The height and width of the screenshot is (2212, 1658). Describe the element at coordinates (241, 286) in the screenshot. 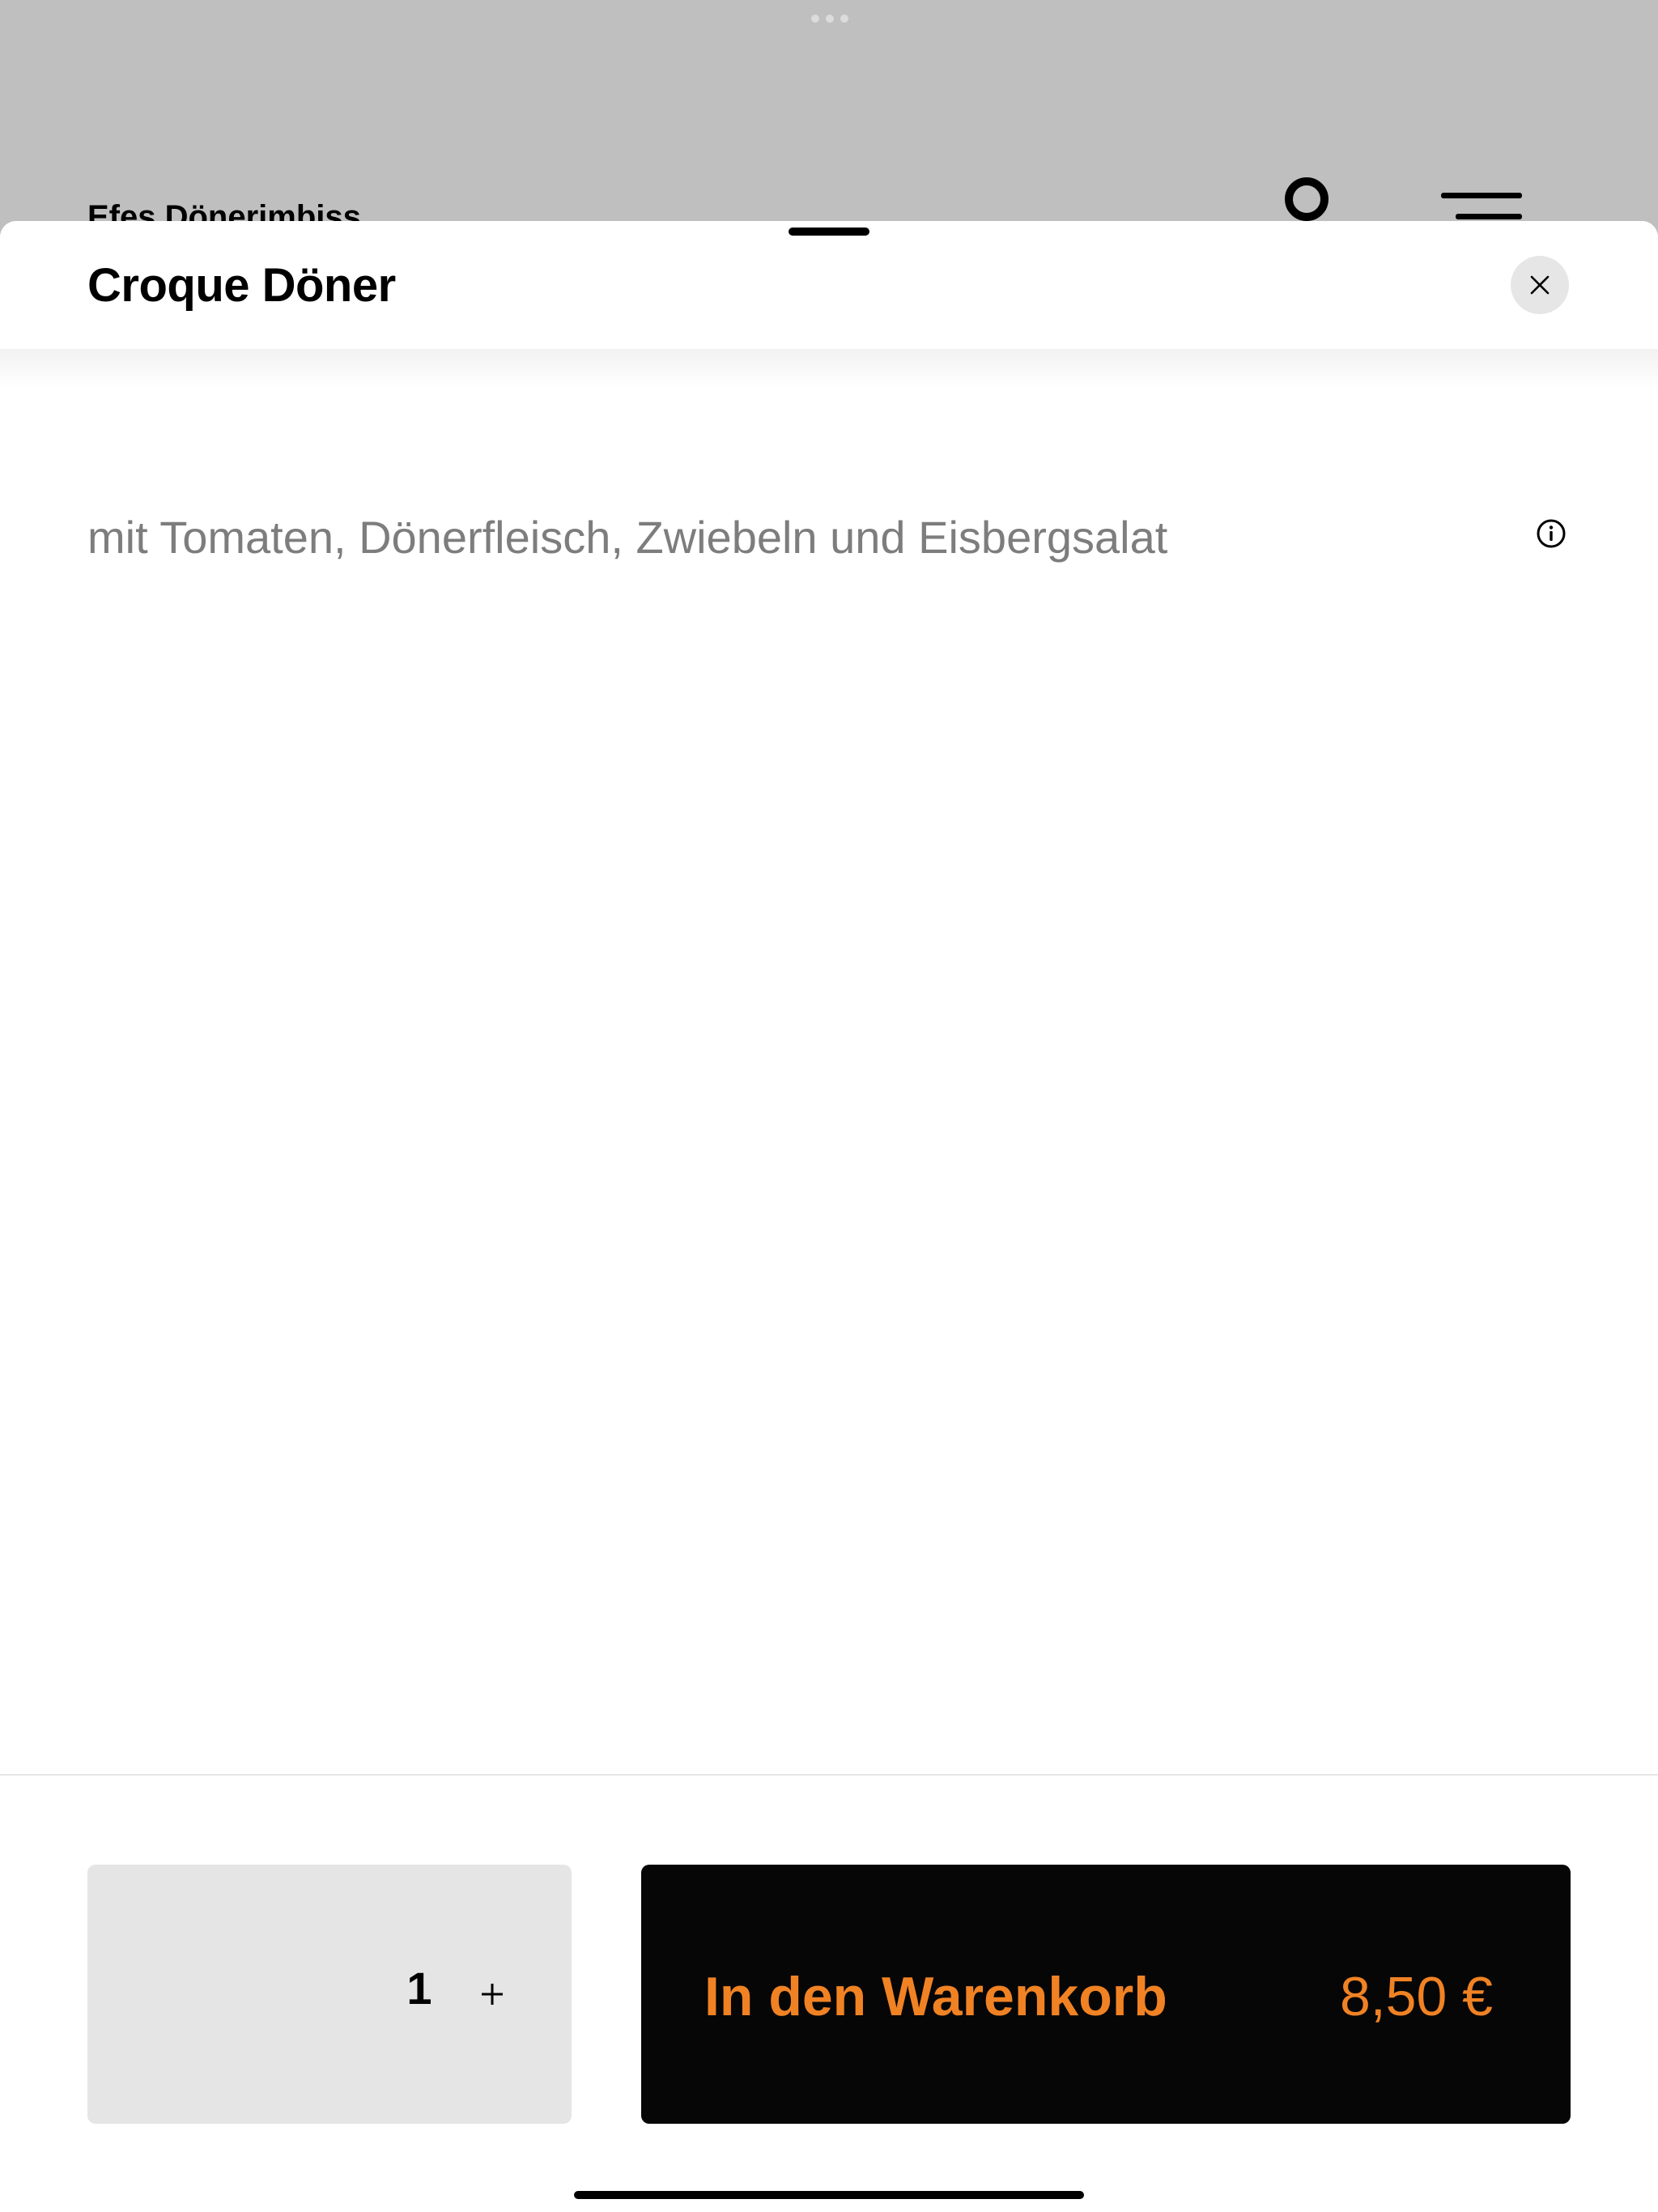

I see `product-title: Croque Döner` at that location.